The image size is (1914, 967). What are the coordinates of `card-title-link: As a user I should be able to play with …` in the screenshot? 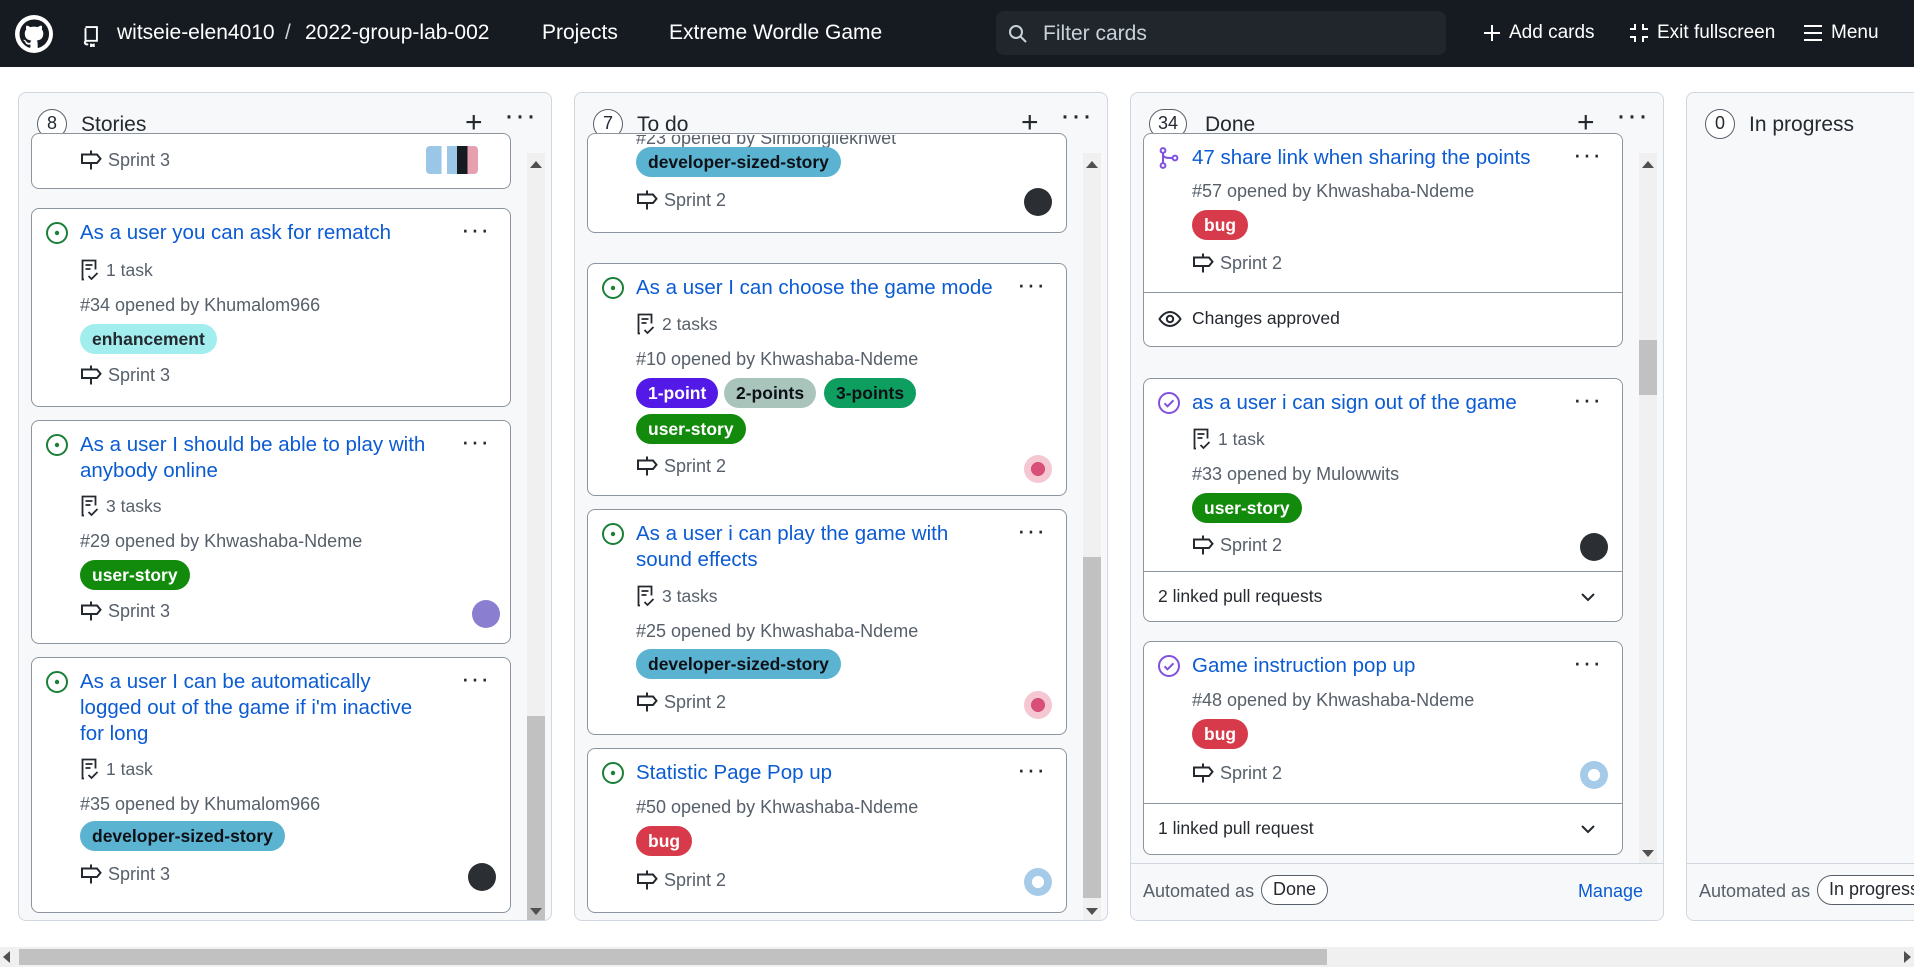 It's located at (252, 458).